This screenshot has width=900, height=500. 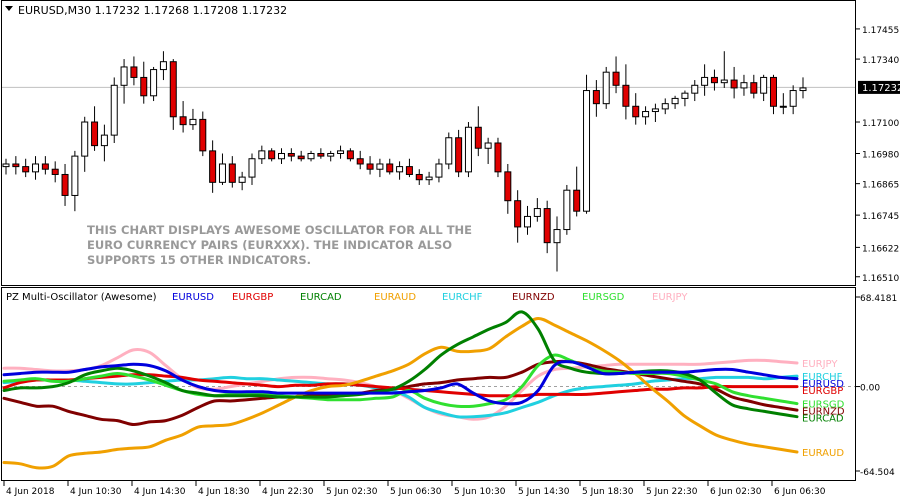 What do you see at coordinates (881, 88) in the screenshot?
I see `current-price-label: 1.17232` at bounding box center [881, 88].